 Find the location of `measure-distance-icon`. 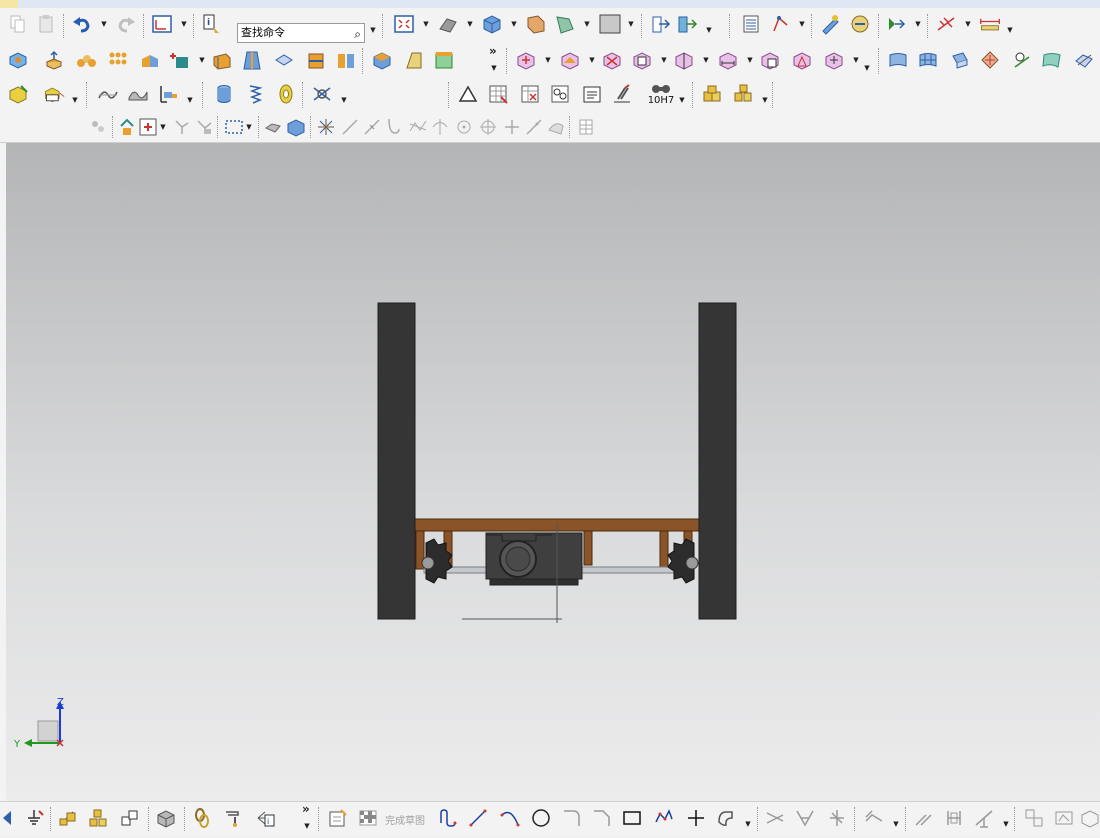

measure-distance-icon is located at coordinates (990, 24).